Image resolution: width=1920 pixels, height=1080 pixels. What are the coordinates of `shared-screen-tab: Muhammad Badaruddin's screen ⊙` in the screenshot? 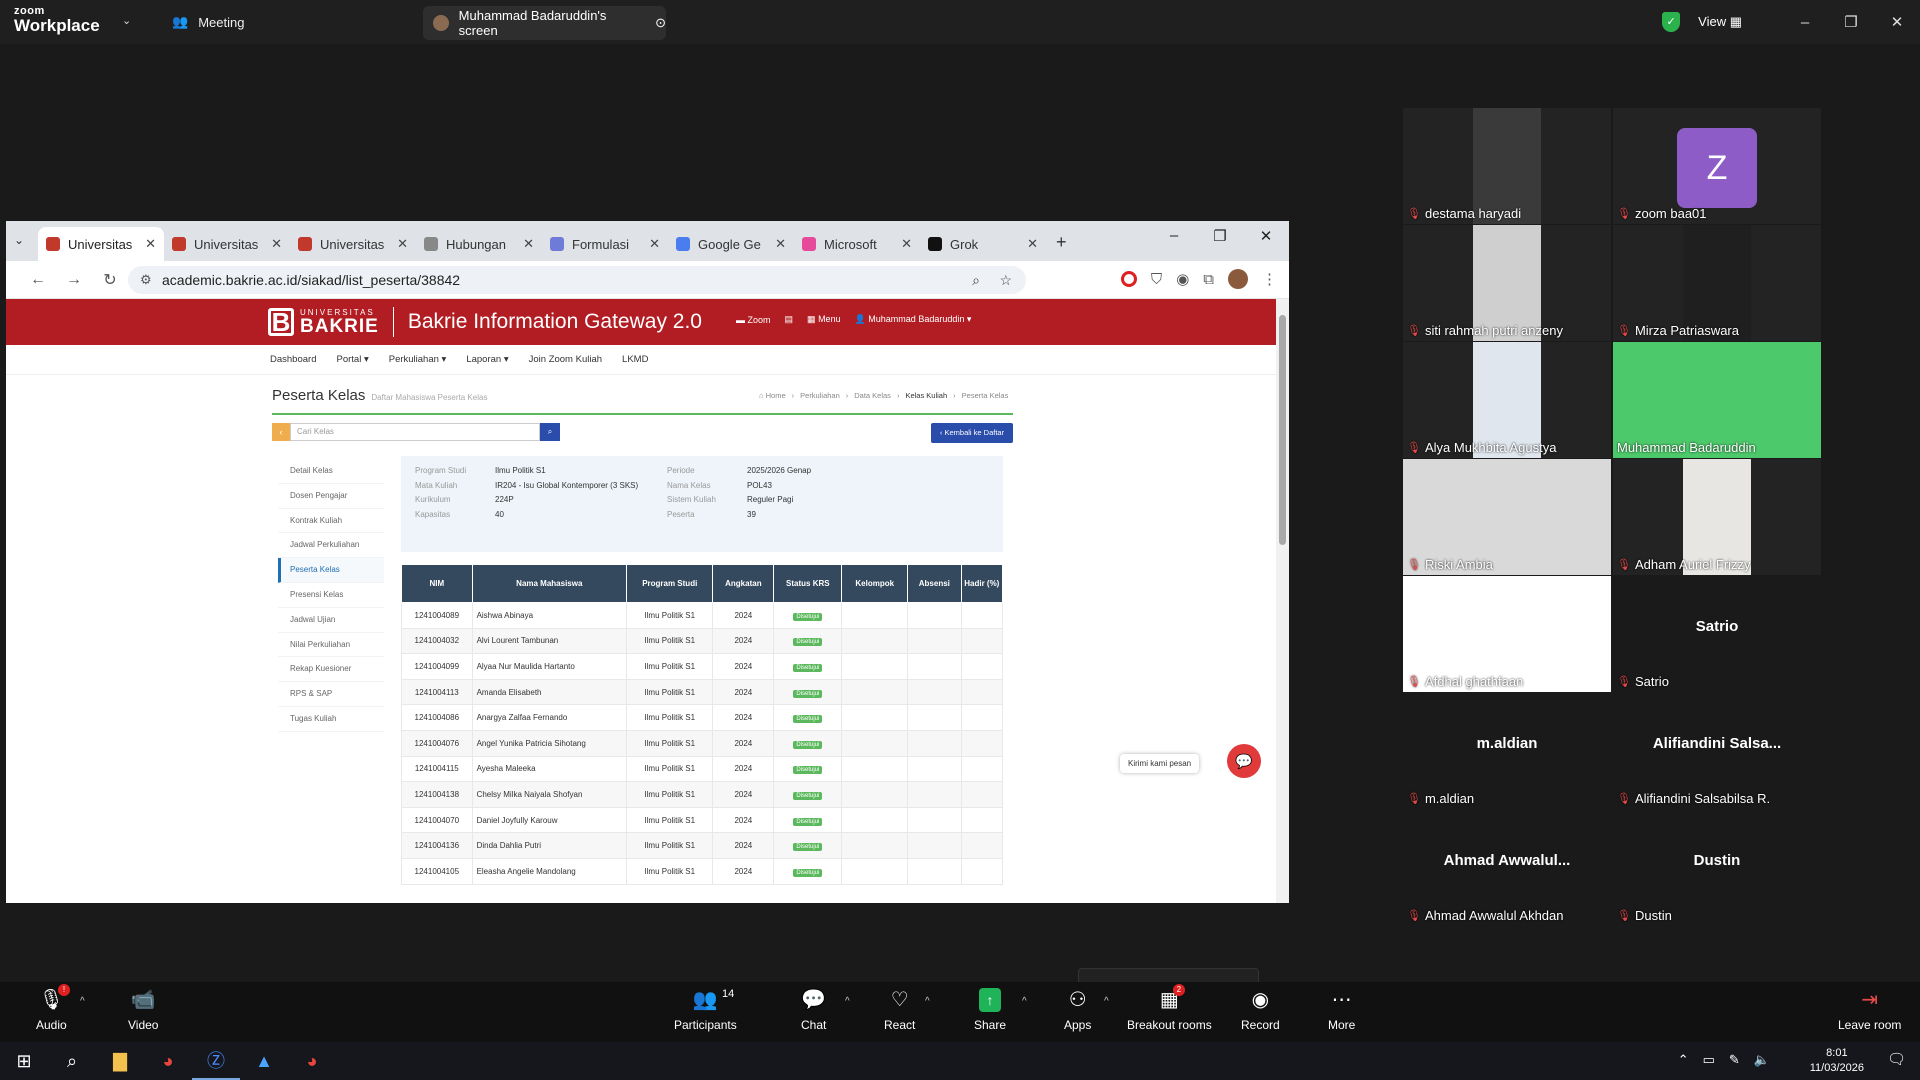 It's located at (544, 23).